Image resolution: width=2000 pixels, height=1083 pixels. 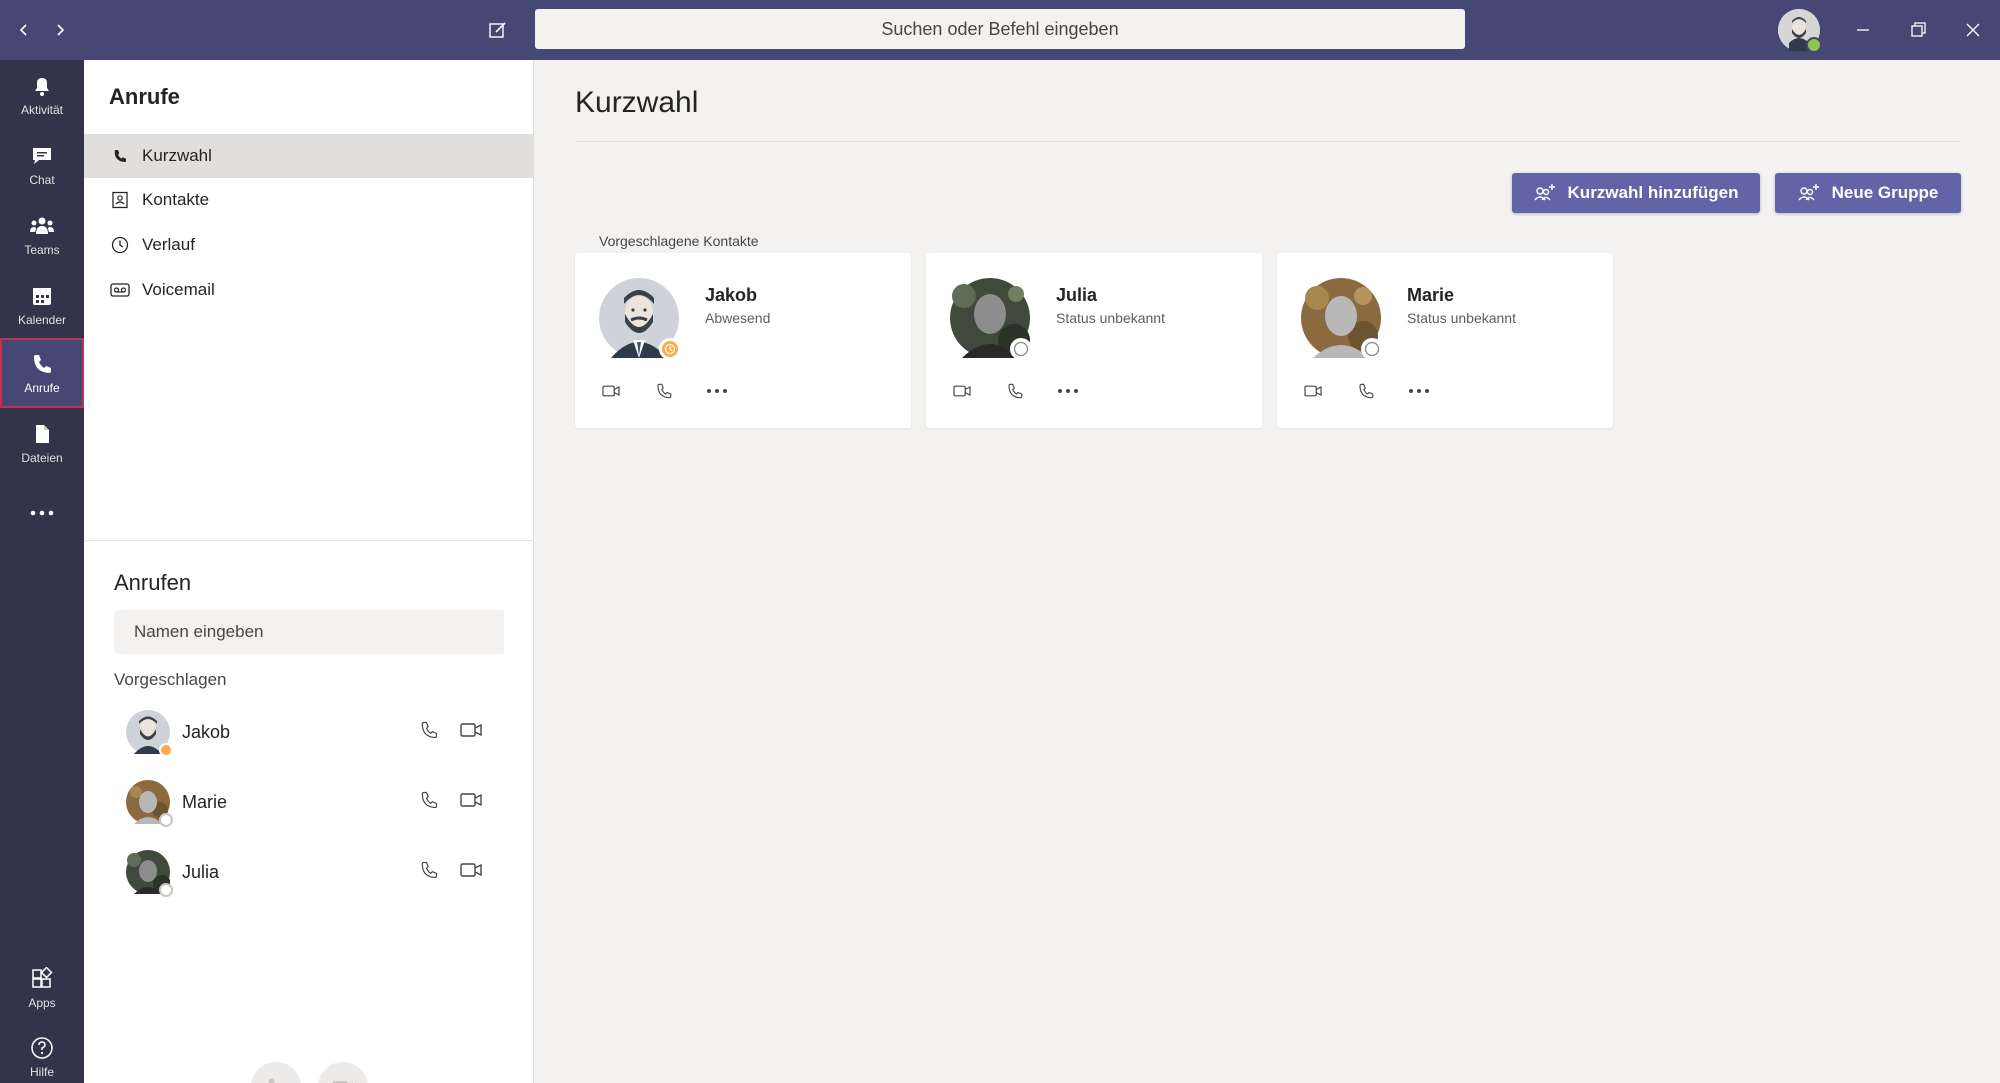 What do you see at coordinates (1863, 30) in the screenshot?
I see `minimize-icon` at bounding box center [1863, 30].